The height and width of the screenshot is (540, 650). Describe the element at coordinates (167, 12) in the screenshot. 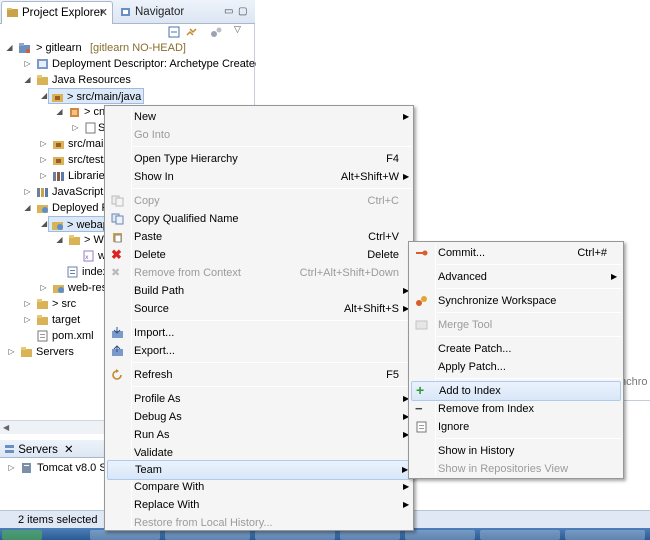

I see `tab-navigator: Navigator` at that location.